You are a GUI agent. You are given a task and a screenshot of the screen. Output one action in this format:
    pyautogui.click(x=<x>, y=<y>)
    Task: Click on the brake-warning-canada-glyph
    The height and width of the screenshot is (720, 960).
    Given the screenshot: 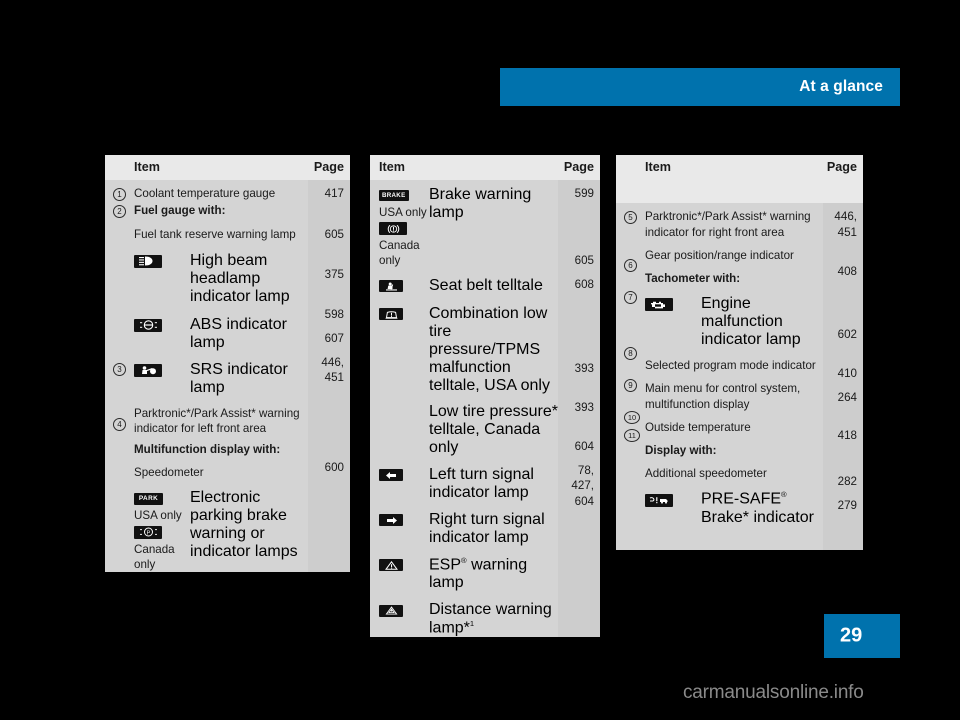 What is the action you would take?
    pyautogui.click(x=393, y=229)
    